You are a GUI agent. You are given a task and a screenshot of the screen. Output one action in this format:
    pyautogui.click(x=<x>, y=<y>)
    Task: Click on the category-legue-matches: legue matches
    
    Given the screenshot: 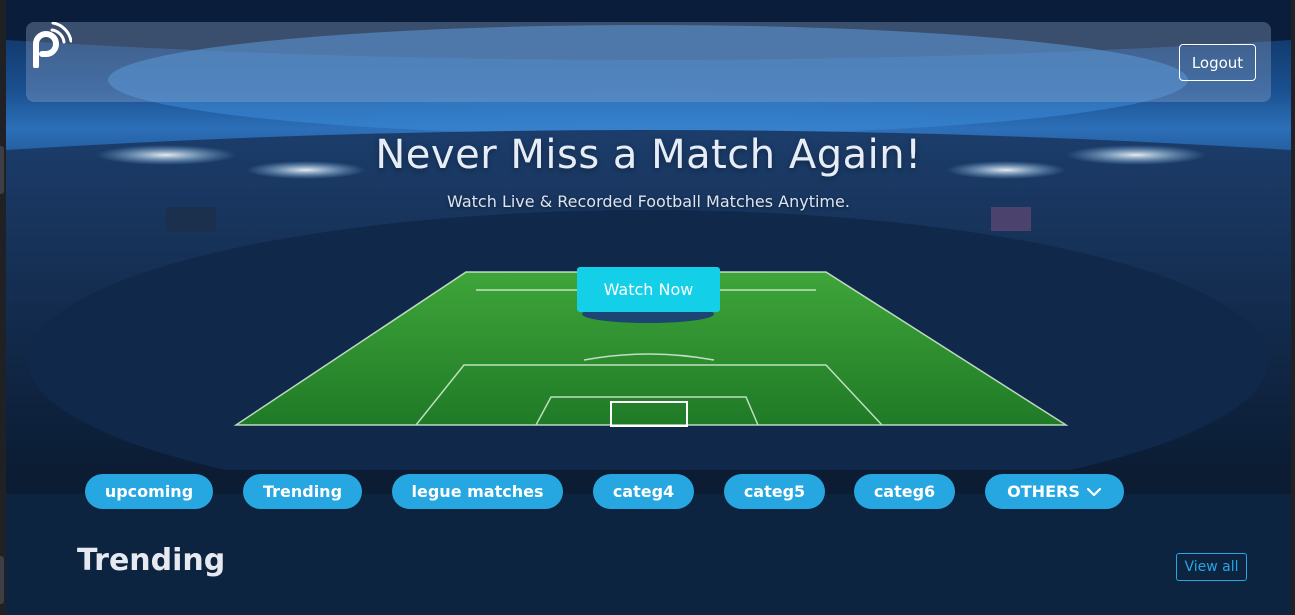 What is the action you would take?
    pyautogui.click(x=477, y=491)
    